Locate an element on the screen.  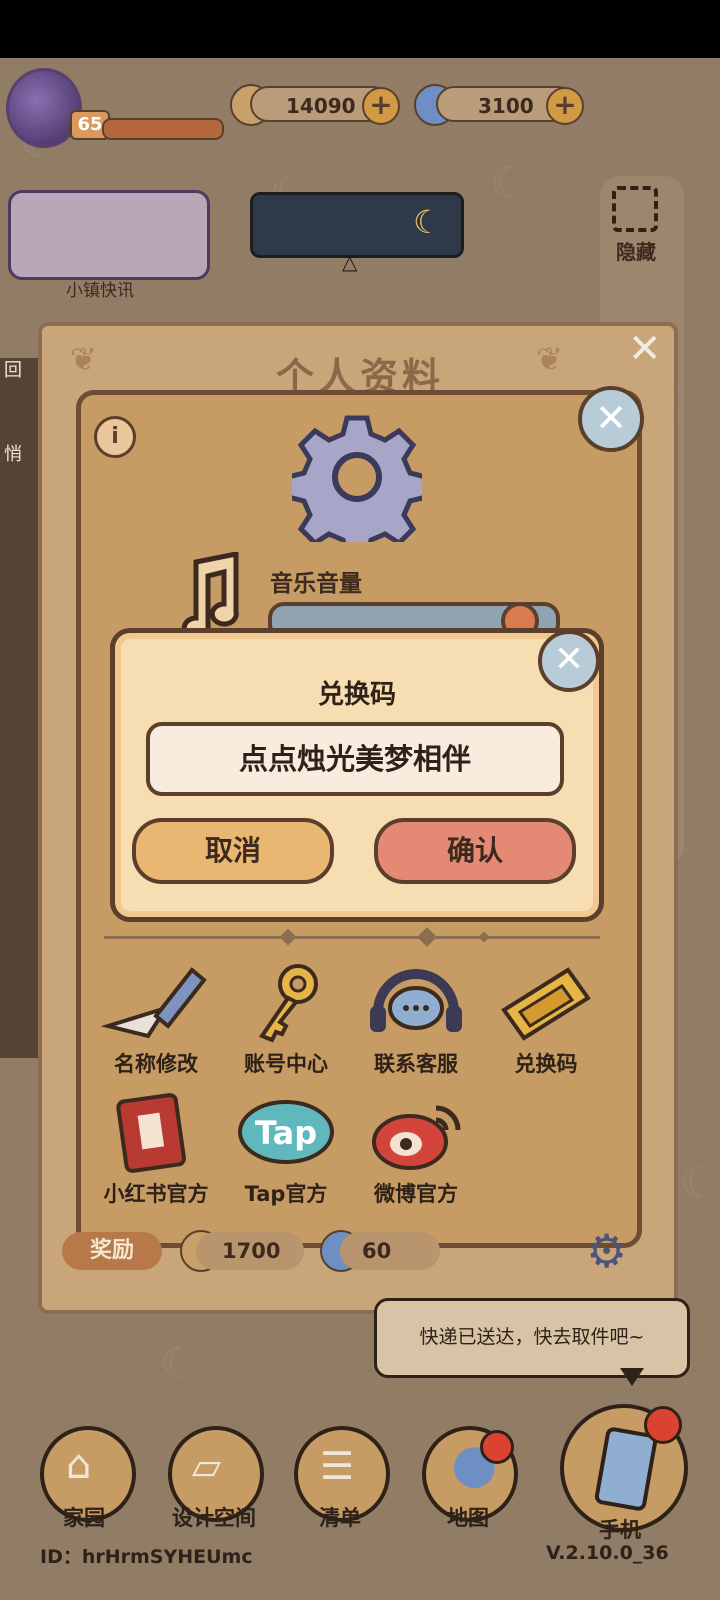
list-icon: ☰ is located at coordinates (337, 1466).